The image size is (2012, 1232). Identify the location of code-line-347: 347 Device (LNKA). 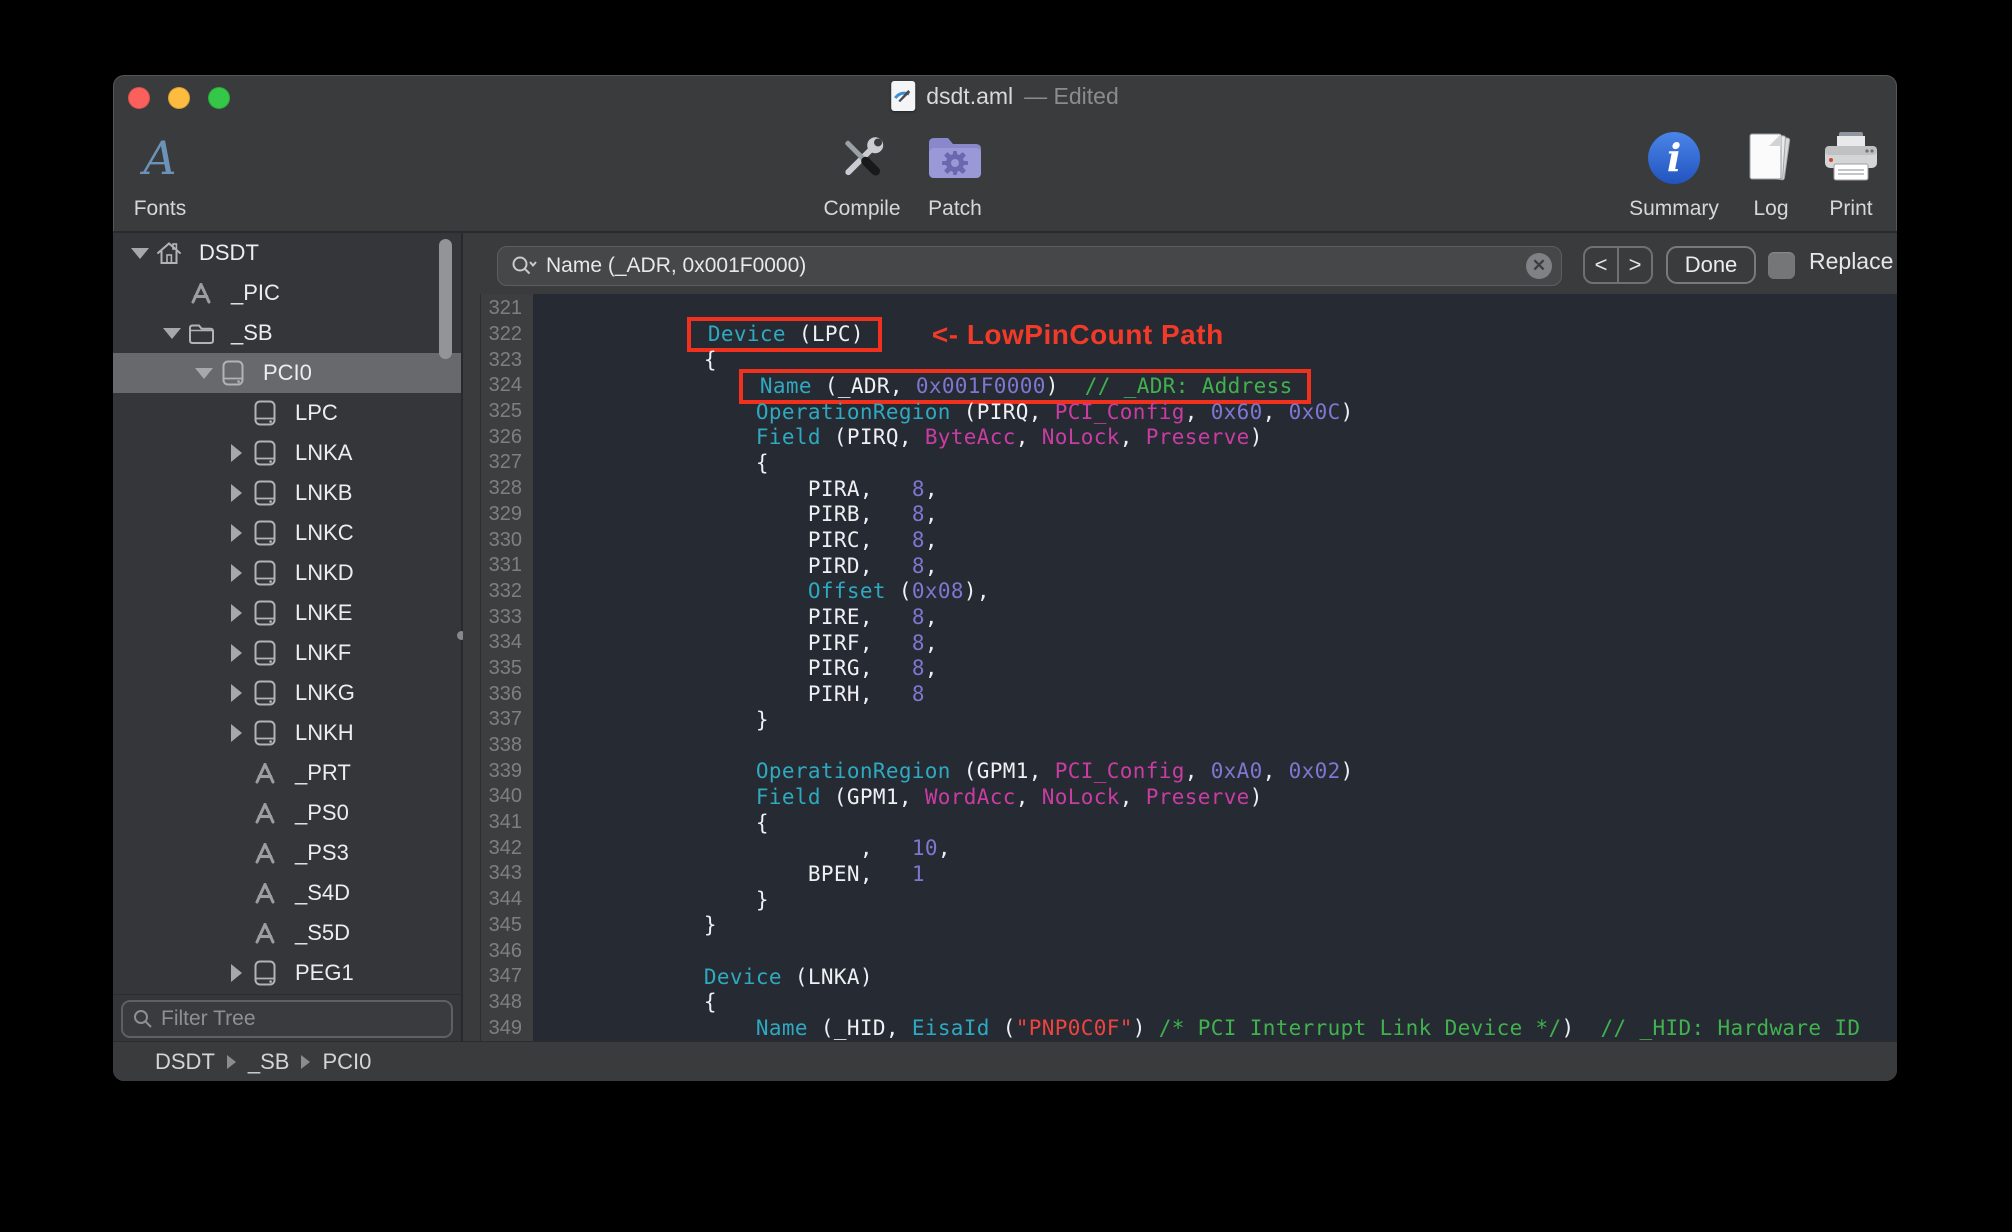
(1180, 977).